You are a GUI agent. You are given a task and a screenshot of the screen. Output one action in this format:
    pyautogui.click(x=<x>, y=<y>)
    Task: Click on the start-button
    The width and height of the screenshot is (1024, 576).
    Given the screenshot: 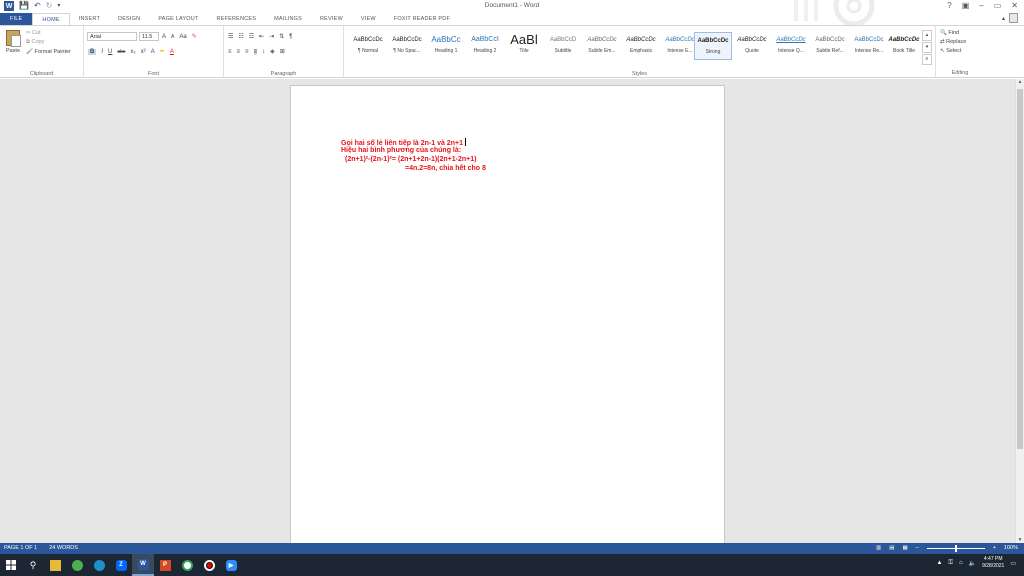 What is the action you would take?
    pyautogui.click(x=11, y=565)
    